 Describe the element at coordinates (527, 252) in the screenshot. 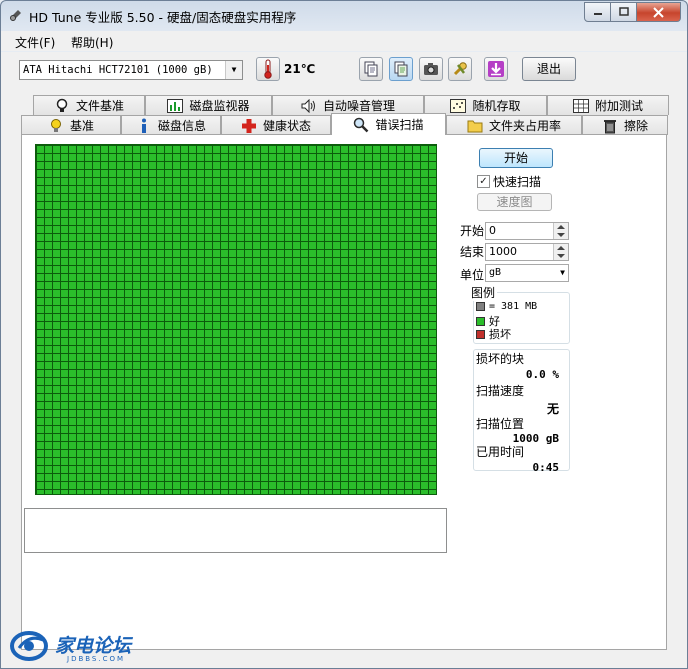

I see `end-field-input: 1000` at that location.